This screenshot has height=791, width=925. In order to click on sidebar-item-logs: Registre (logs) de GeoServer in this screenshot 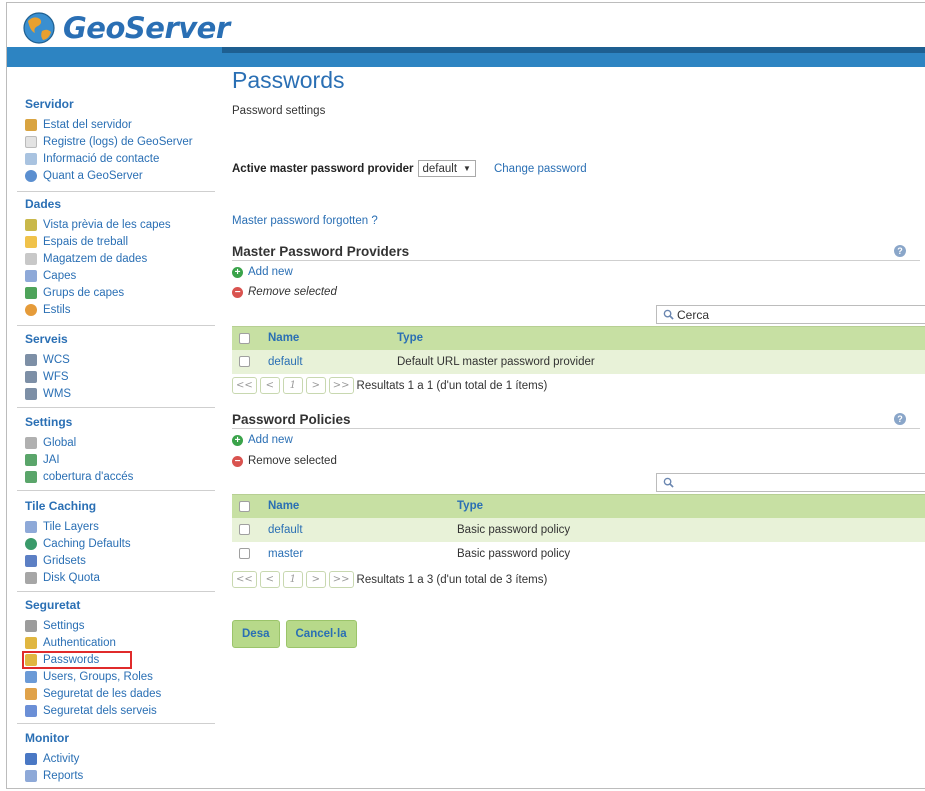, I will do `click(120, 141)`.